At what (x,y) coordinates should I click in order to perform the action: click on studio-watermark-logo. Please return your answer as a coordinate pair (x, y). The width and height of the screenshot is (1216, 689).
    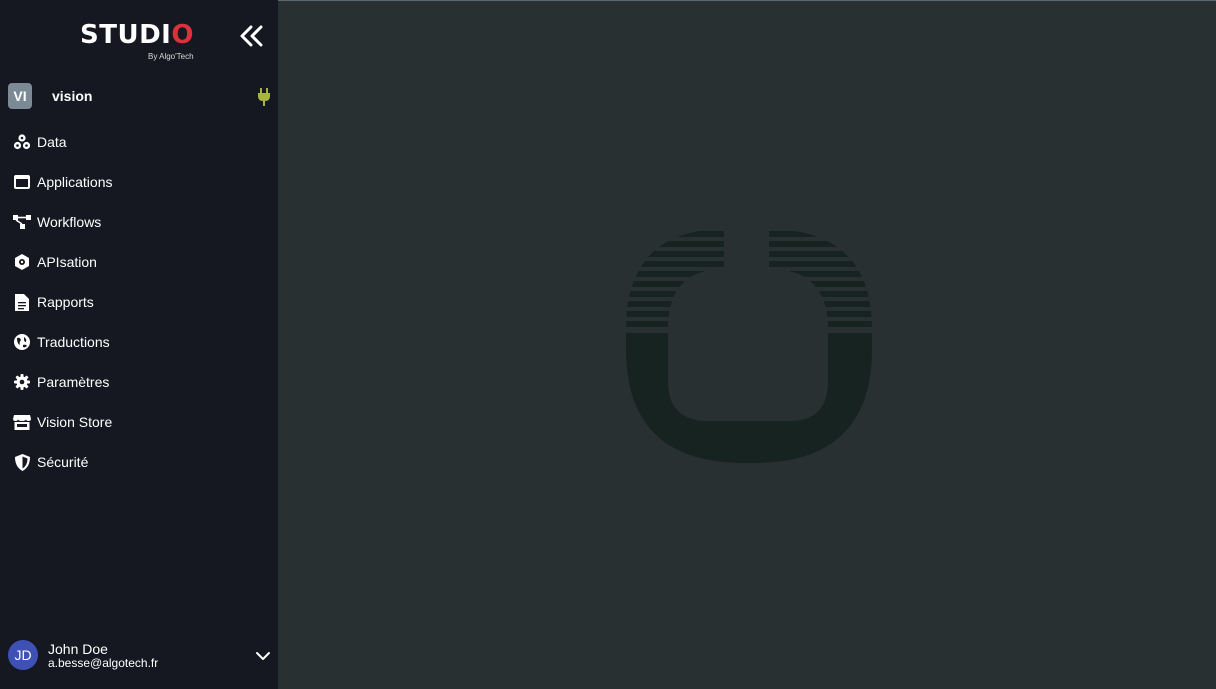
    Looking at the image, I should click on (749, 346).